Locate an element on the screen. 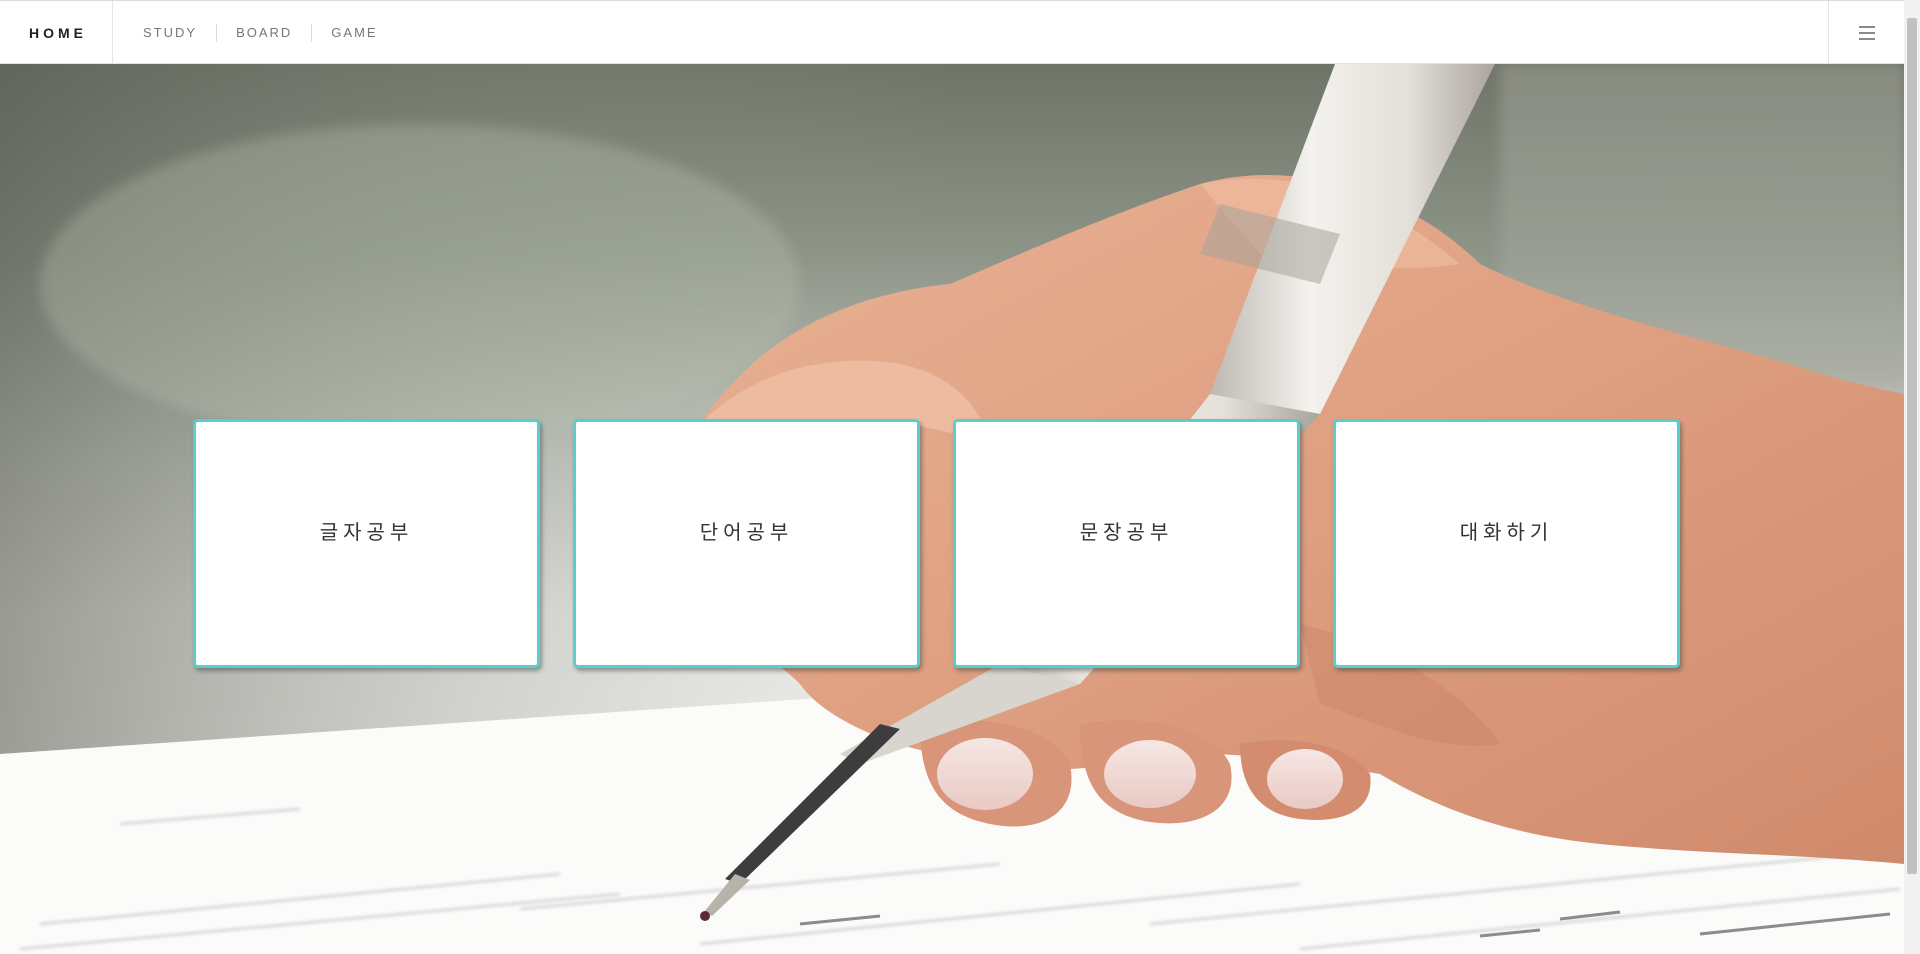  nav-link-game: GAME is located at coordinates (353, 32).